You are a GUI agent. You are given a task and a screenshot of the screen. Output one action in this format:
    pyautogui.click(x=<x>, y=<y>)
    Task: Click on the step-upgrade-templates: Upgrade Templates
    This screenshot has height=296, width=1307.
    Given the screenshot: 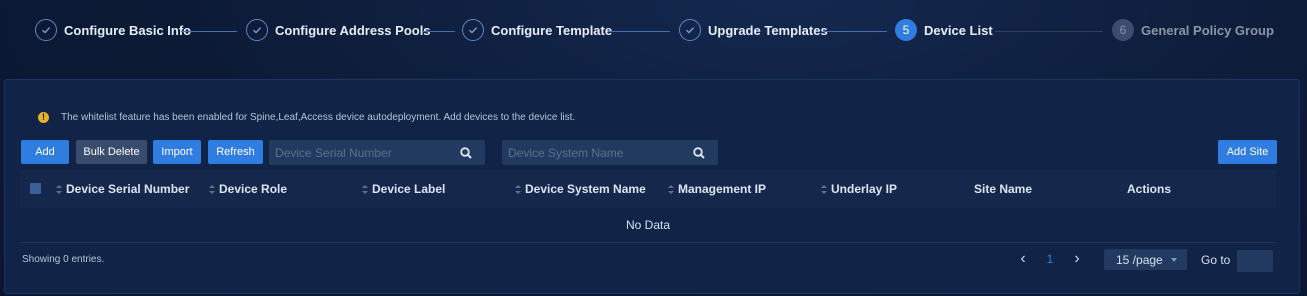 What is the action you would take?
    pyautogui.click(x=753, y=30)
    